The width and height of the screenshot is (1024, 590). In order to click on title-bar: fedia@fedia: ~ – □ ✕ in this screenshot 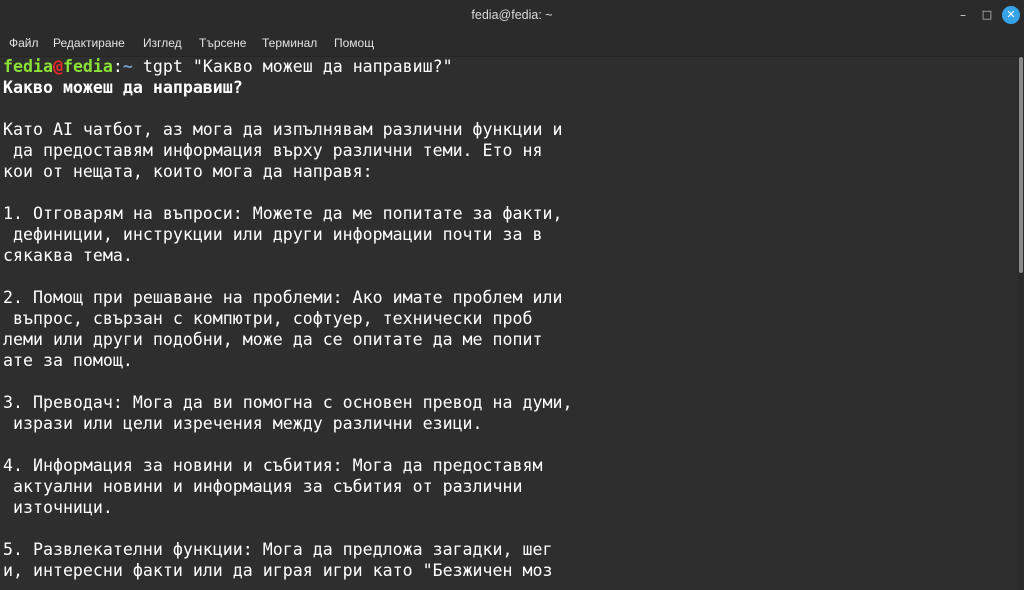, I will do `click(512, 15)`.